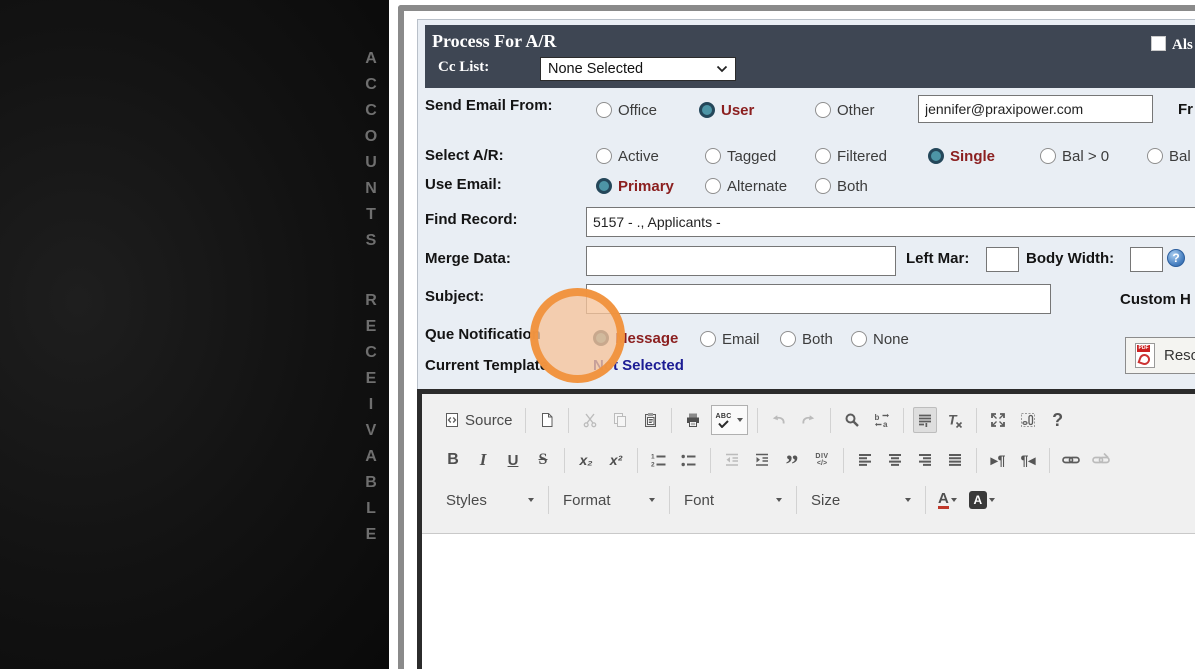 This screenshot has height=669, width=1195. I want to click on also-checkbox, so click(1158, 43).